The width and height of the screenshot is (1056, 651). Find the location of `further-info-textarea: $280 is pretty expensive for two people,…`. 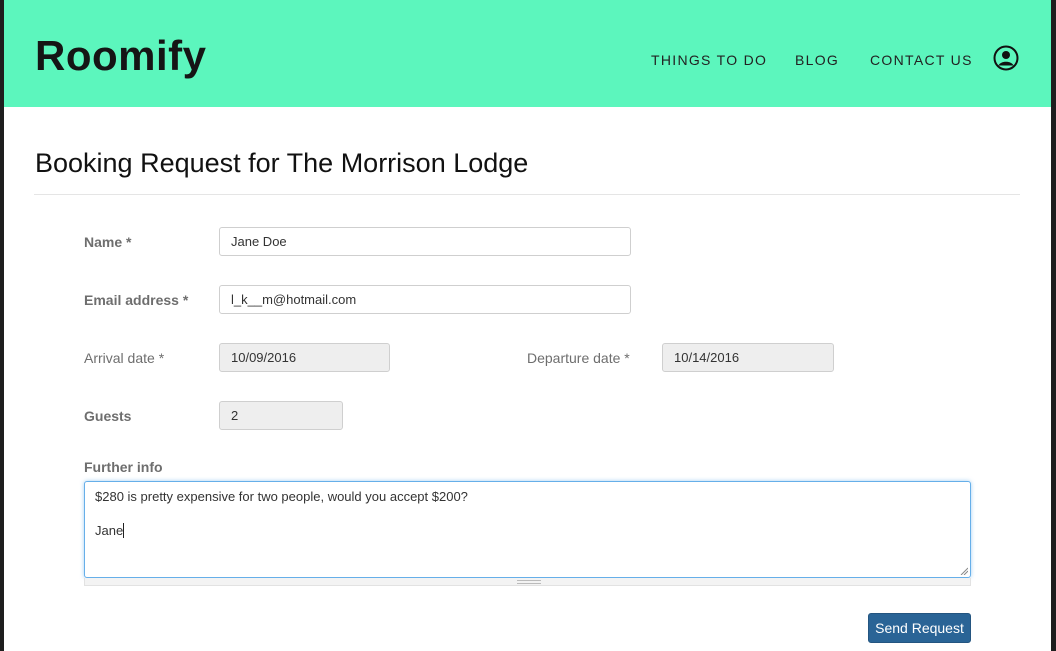

further-info-textarea: $280 is pretty expensive for two people,… is located at coordinates (527, 529).